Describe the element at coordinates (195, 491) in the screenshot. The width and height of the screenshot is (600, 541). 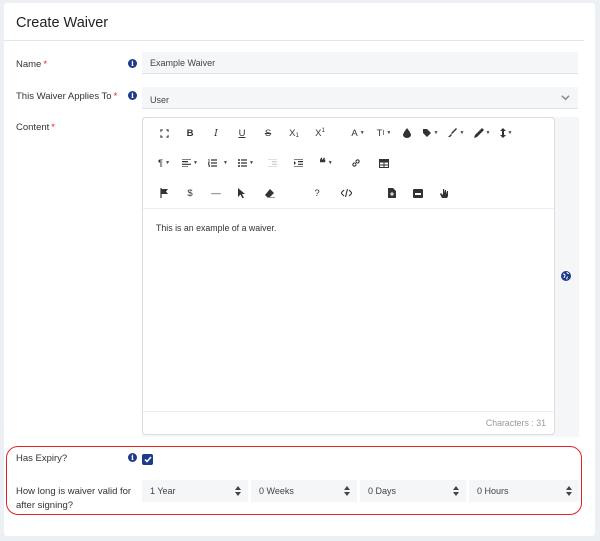
I see `years-select: 1 Year` at that location.